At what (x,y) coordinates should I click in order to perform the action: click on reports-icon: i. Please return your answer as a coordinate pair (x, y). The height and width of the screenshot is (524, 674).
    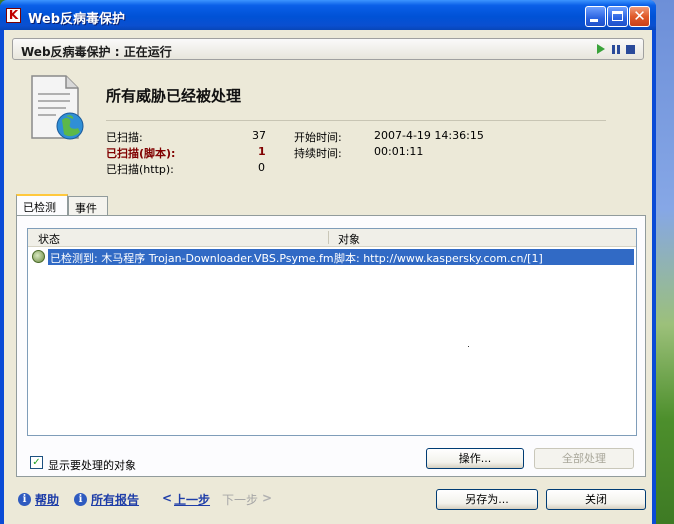
    Looking at the image, I should click on (80, 499).